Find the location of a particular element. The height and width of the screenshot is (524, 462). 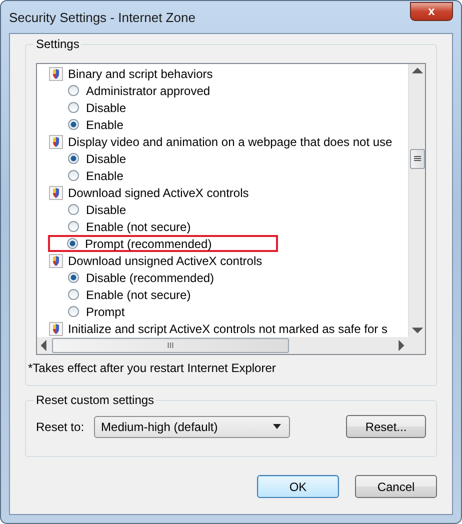

setting-heading: Download signed ActiveX controls is located at coordinates (158, 193).